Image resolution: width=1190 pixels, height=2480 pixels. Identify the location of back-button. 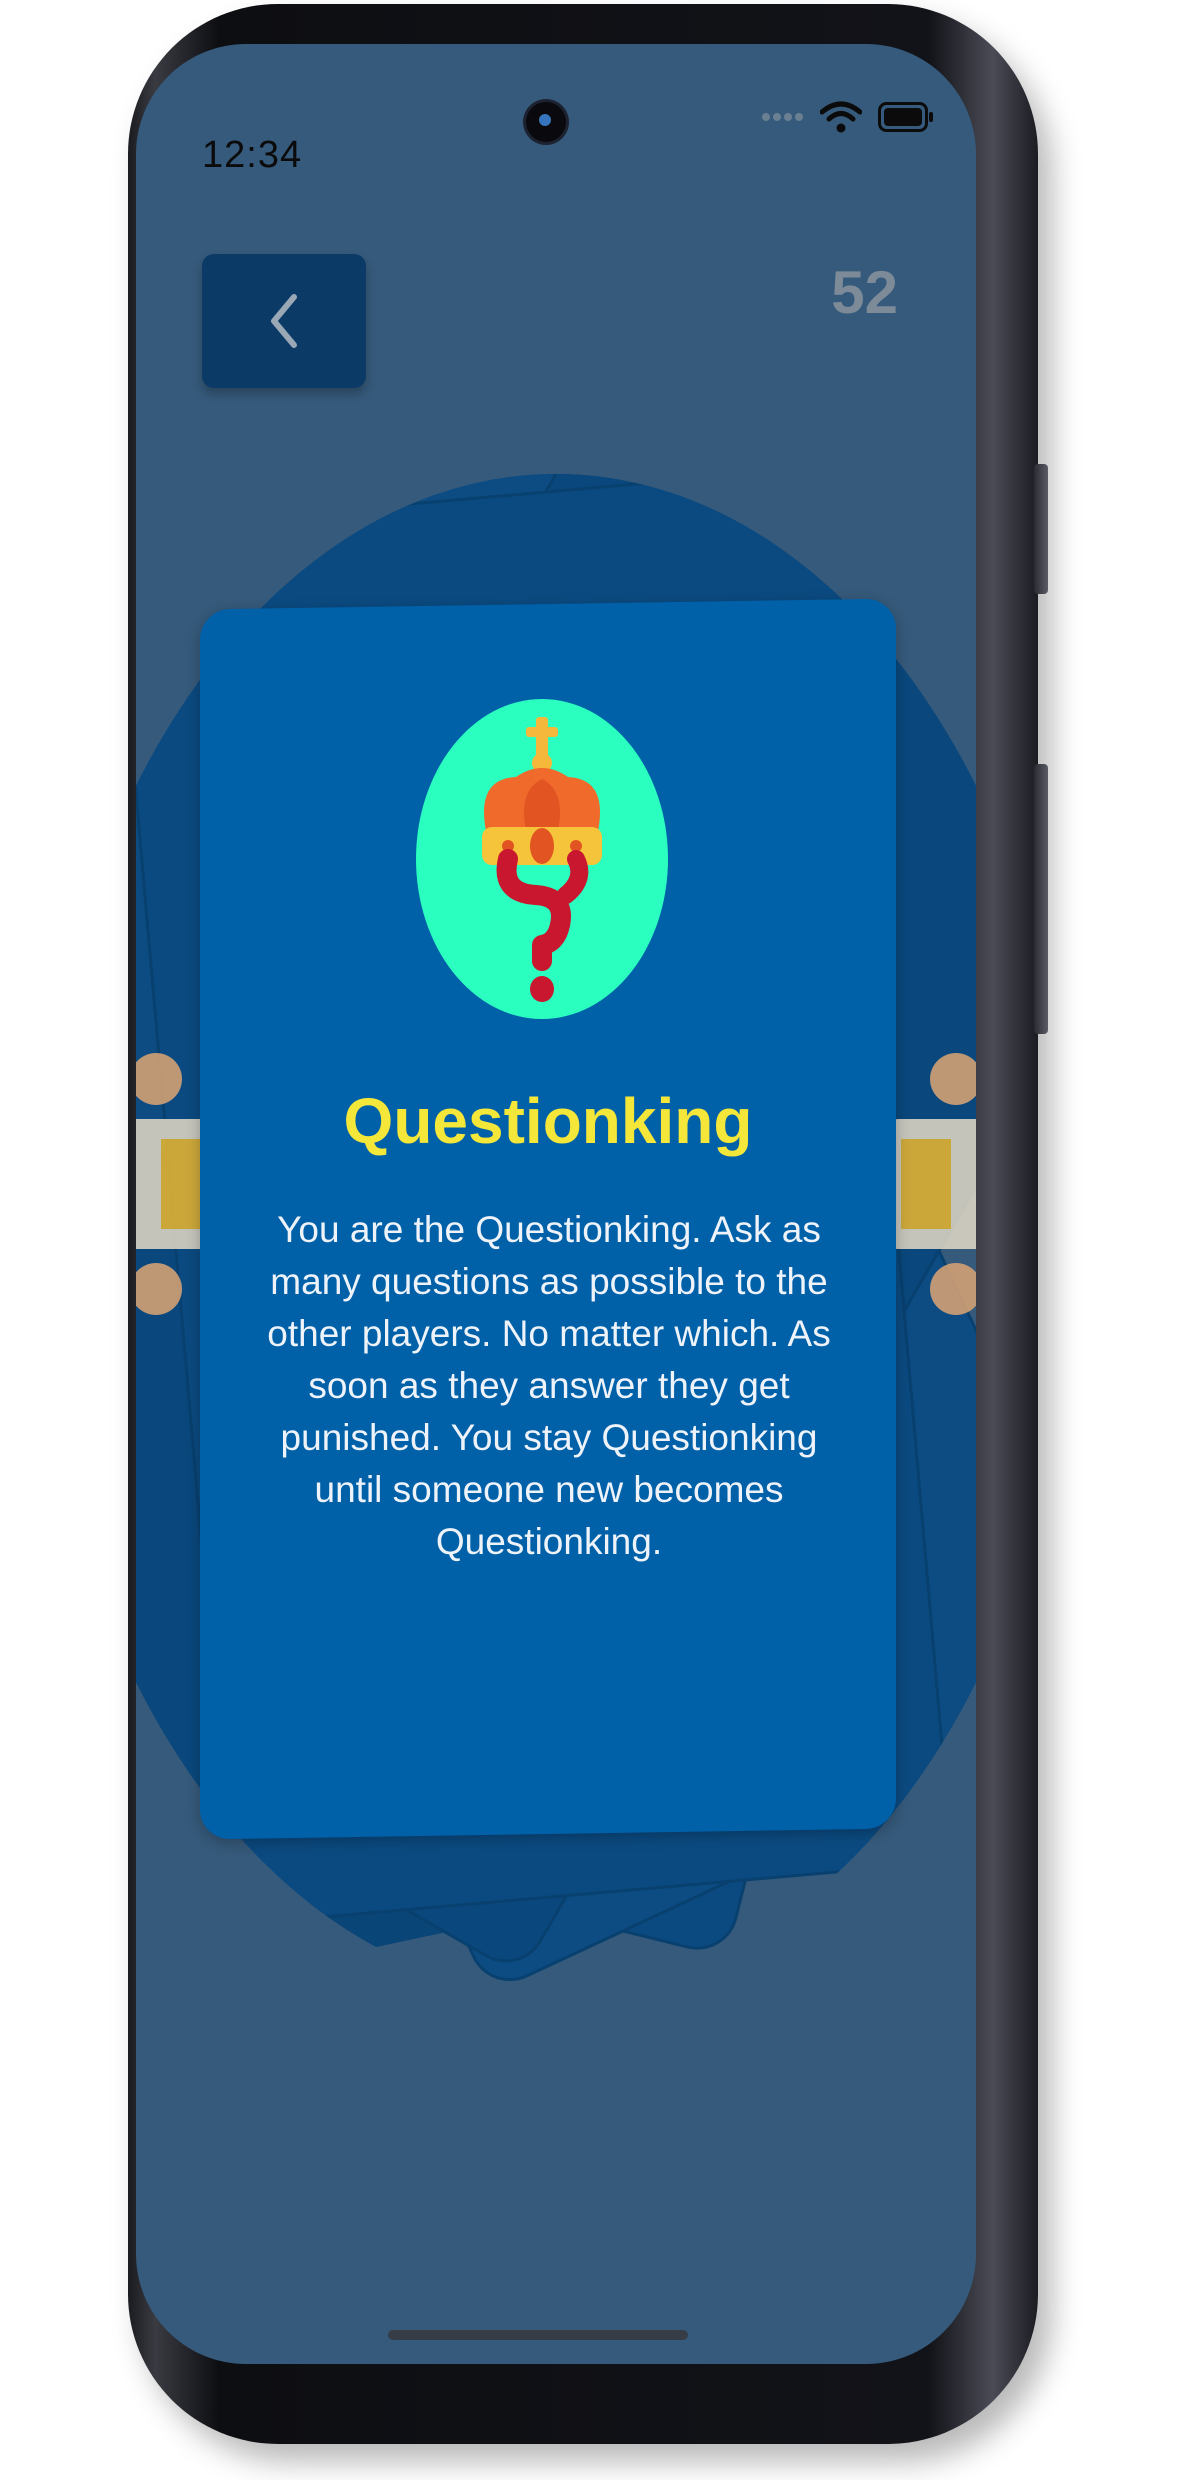
(284, 321).